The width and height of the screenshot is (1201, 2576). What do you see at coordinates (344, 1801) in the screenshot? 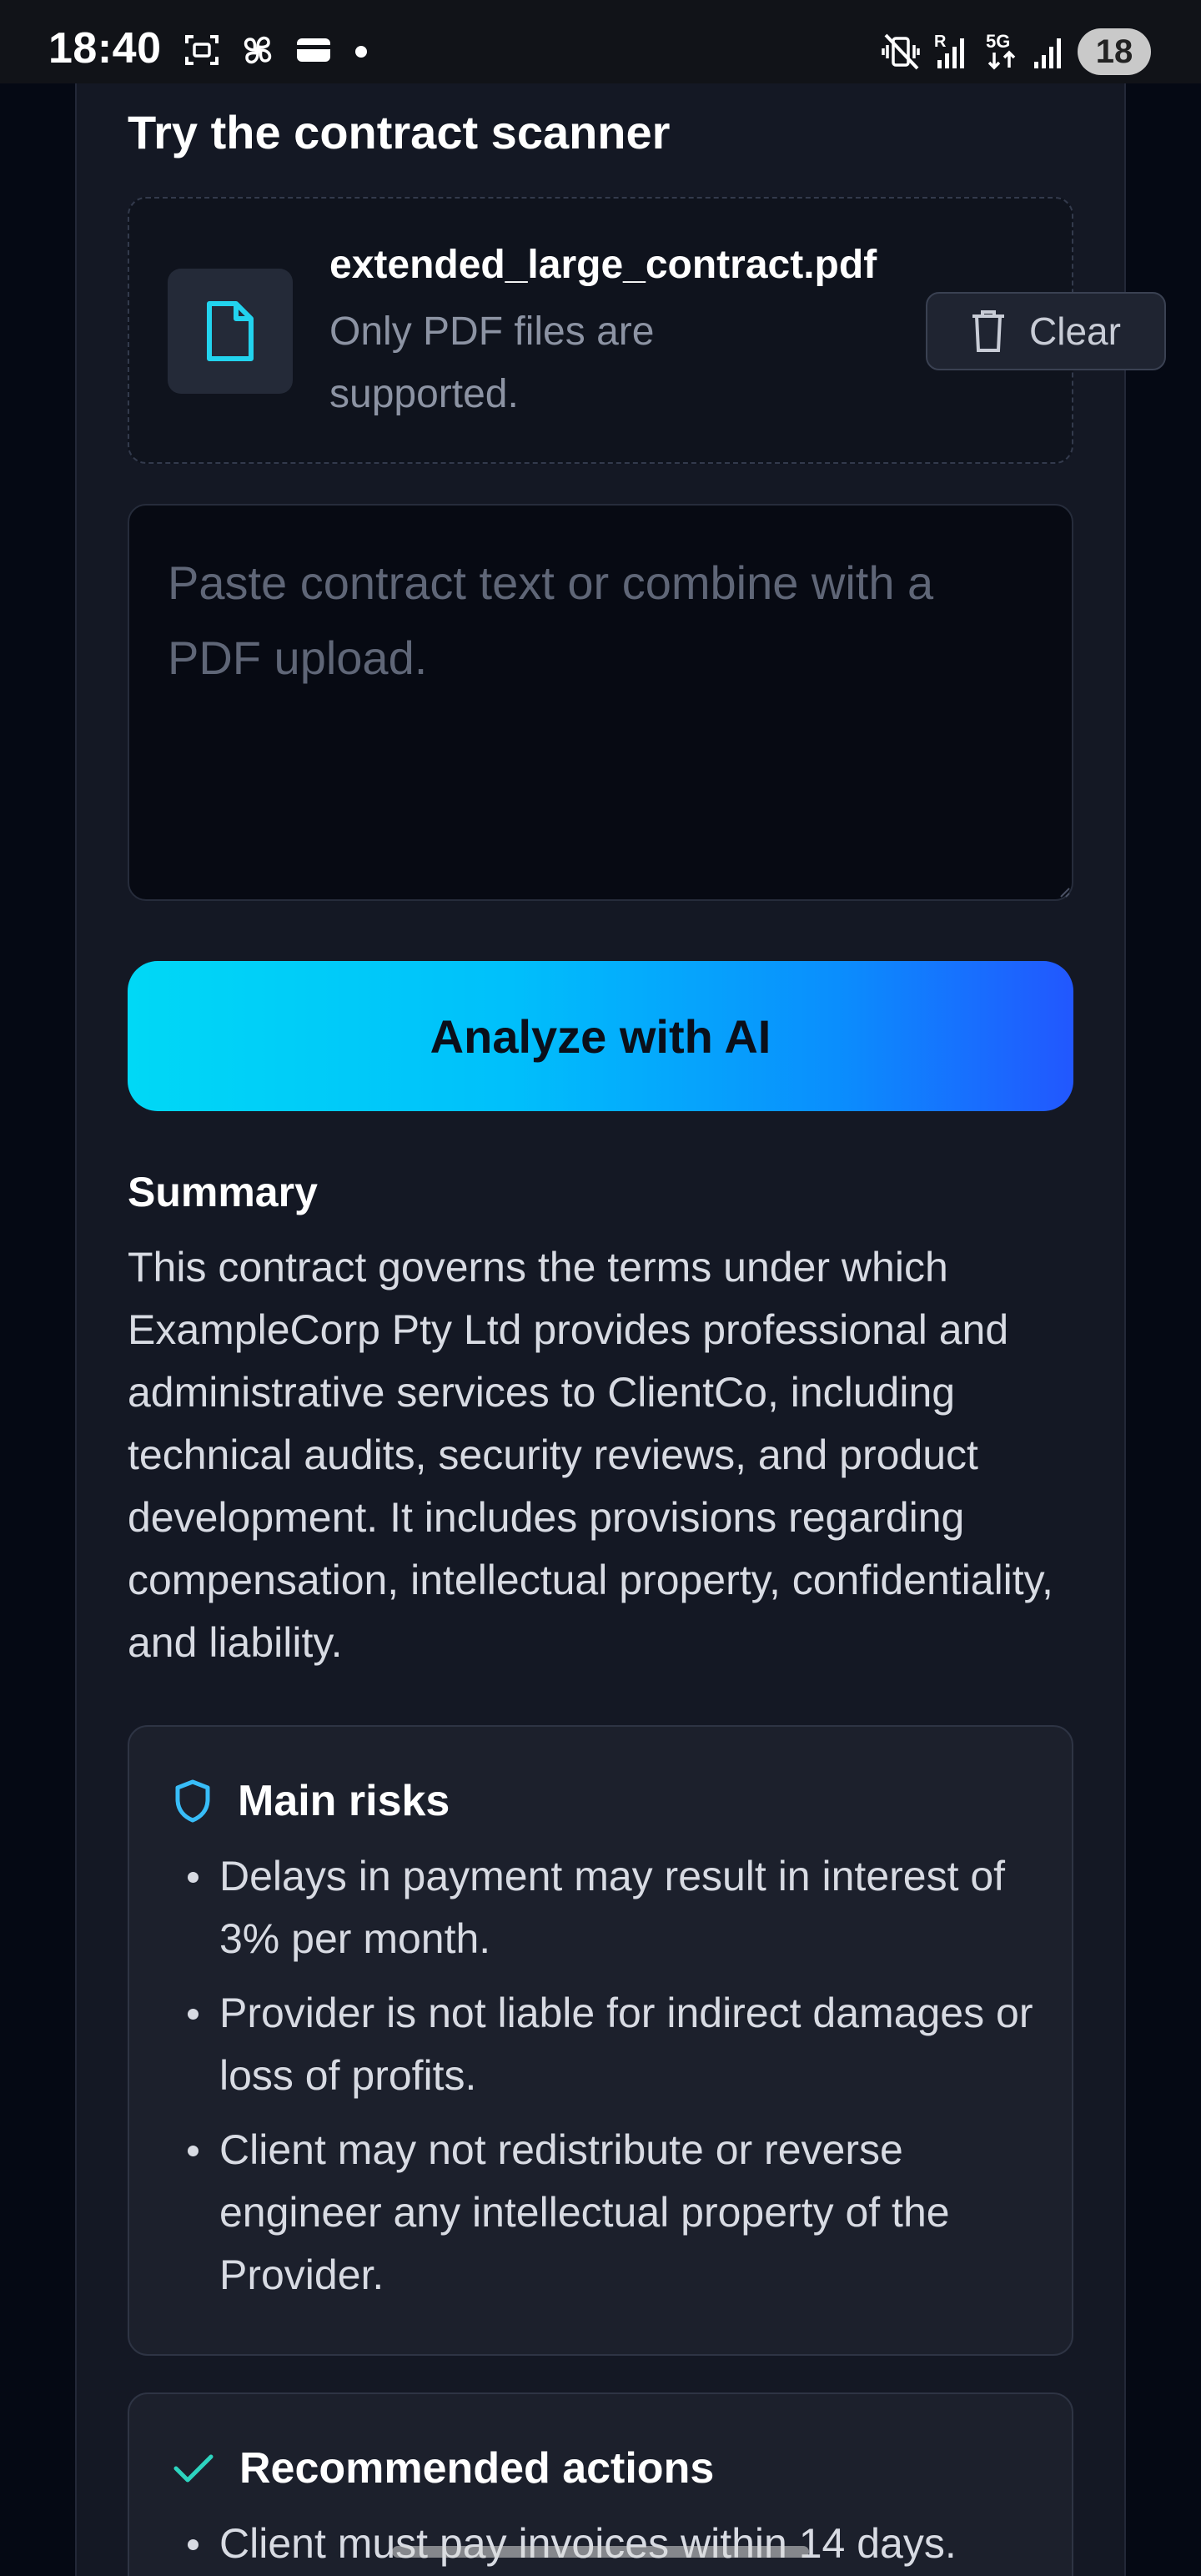
I see `risks-title: Main risks` at bounding box center [344, 1801].